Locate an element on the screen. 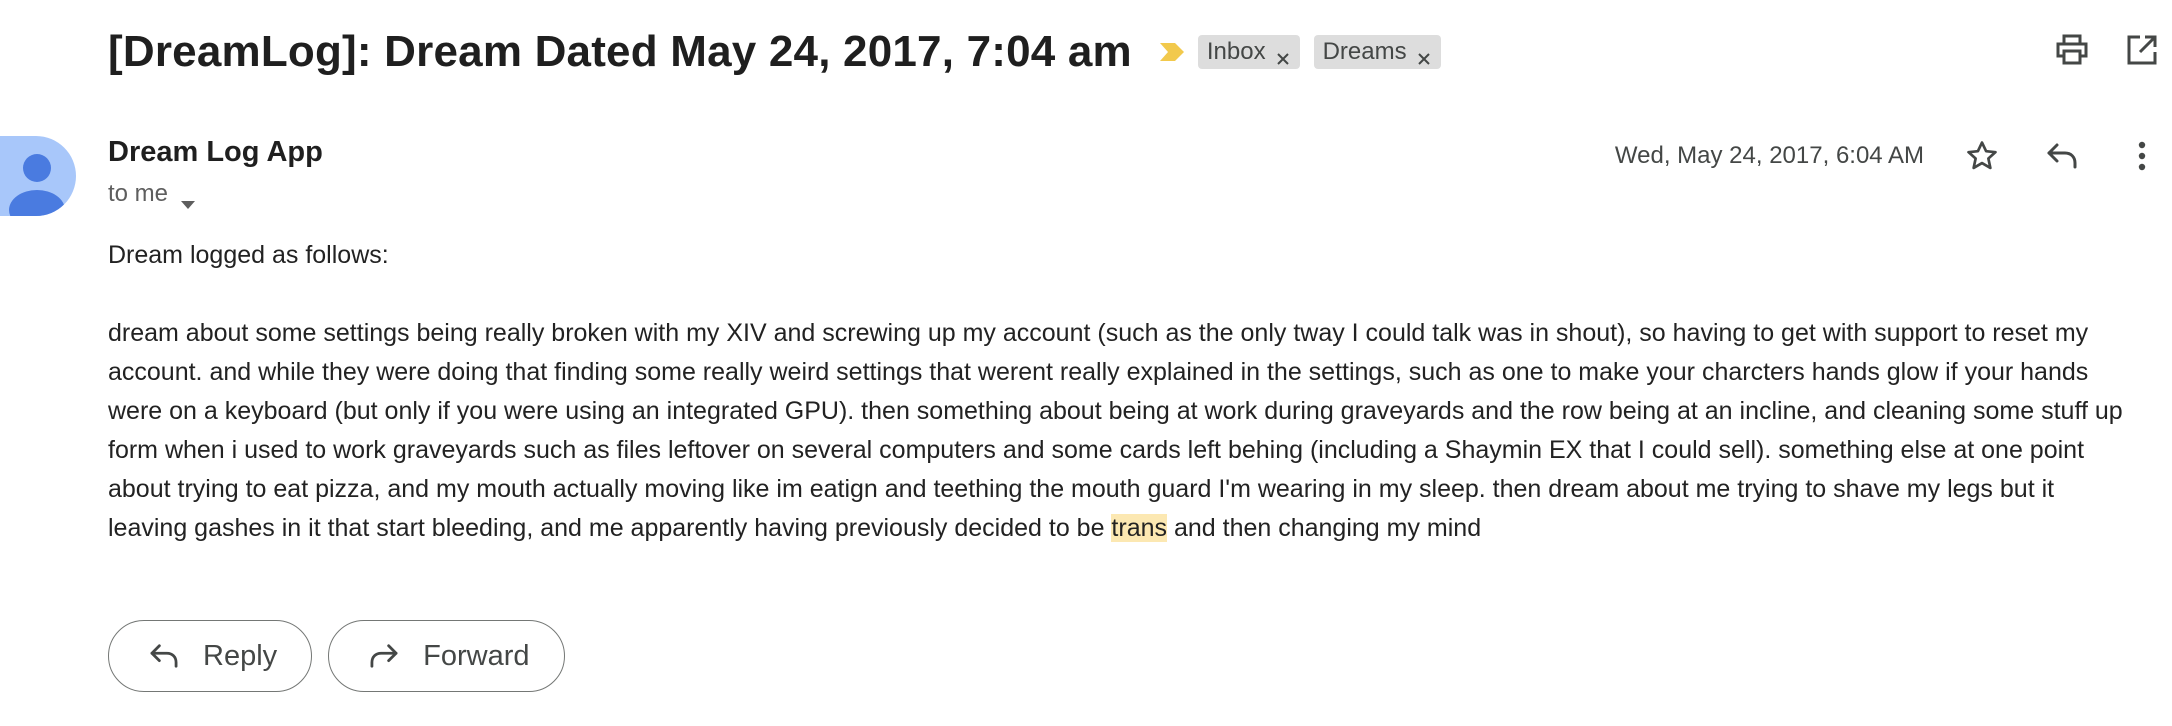 This screenshot has width=2172, height=726. open-in-new-window-icon is located at coordinates (2142, 50).